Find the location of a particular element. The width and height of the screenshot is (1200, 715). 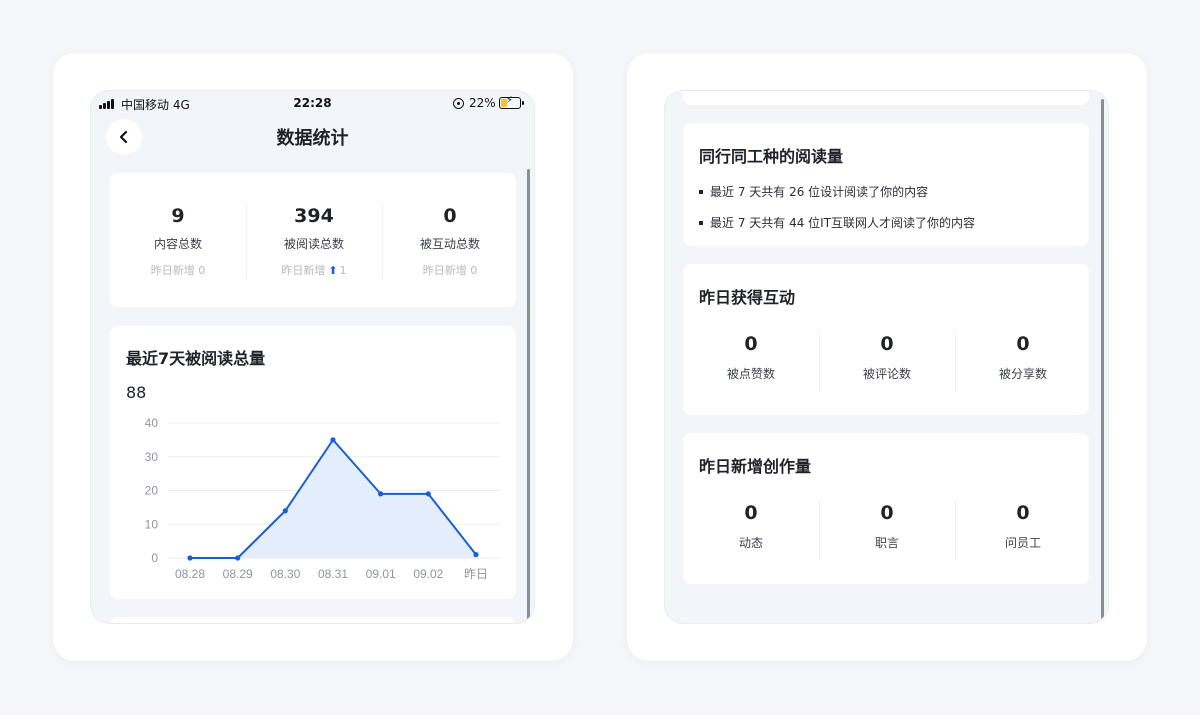

stat-posts: 0 动态 is located at coordinates (751, 525).